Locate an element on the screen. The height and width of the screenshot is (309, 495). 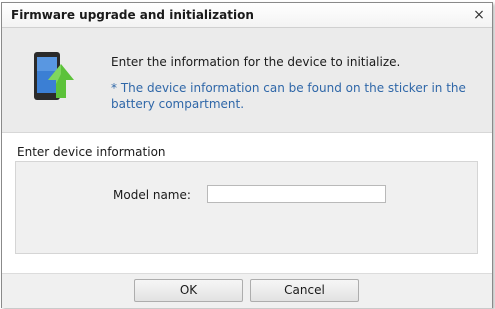
dialog-titlebar: Firmware upgrade and initialization × is located at coordinates (247, 15).